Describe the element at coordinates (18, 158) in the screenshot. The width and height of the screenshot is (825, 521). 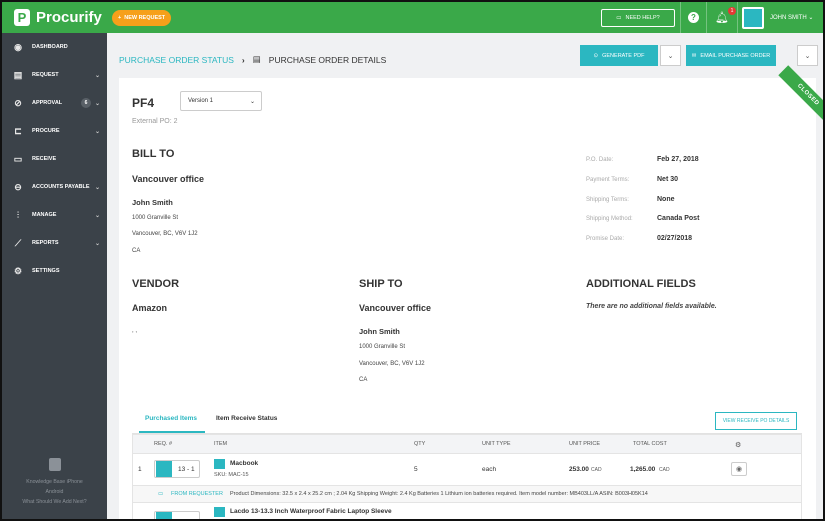
I see `truck-icon: ▭` at that location.